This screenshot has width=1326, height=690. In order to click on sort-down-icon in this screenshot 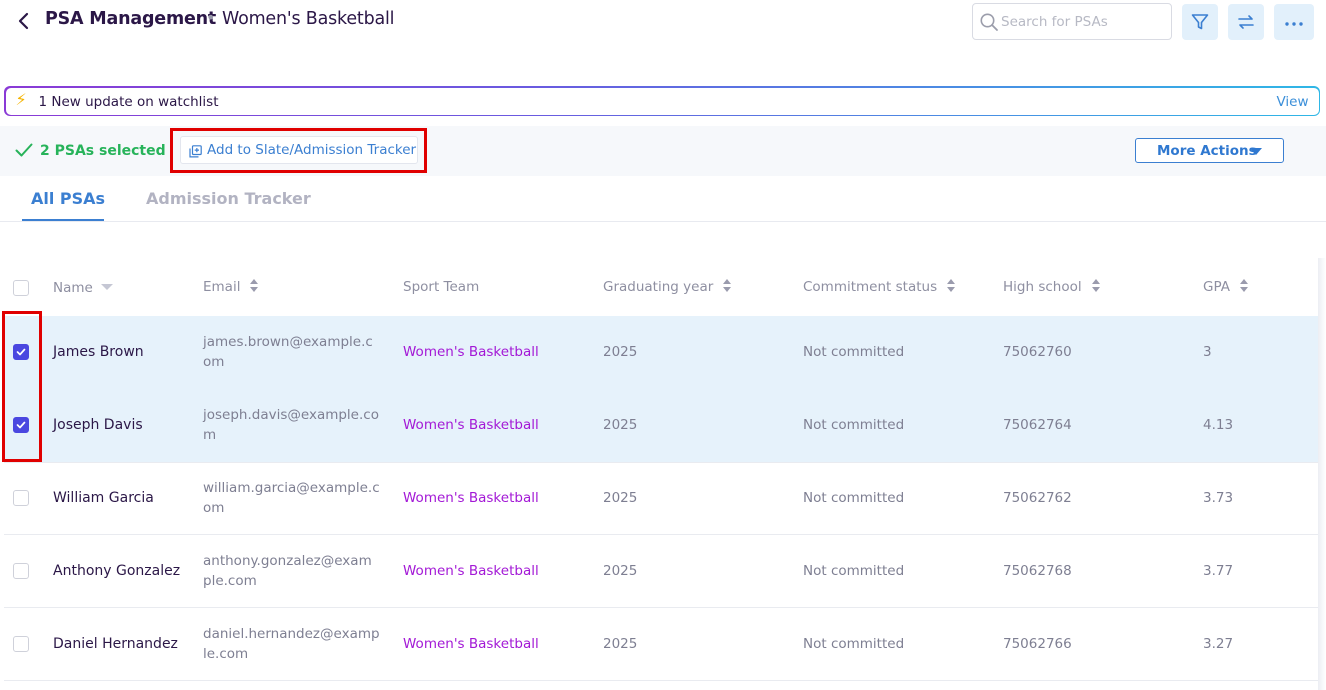, I will do `click(106, 287)`.